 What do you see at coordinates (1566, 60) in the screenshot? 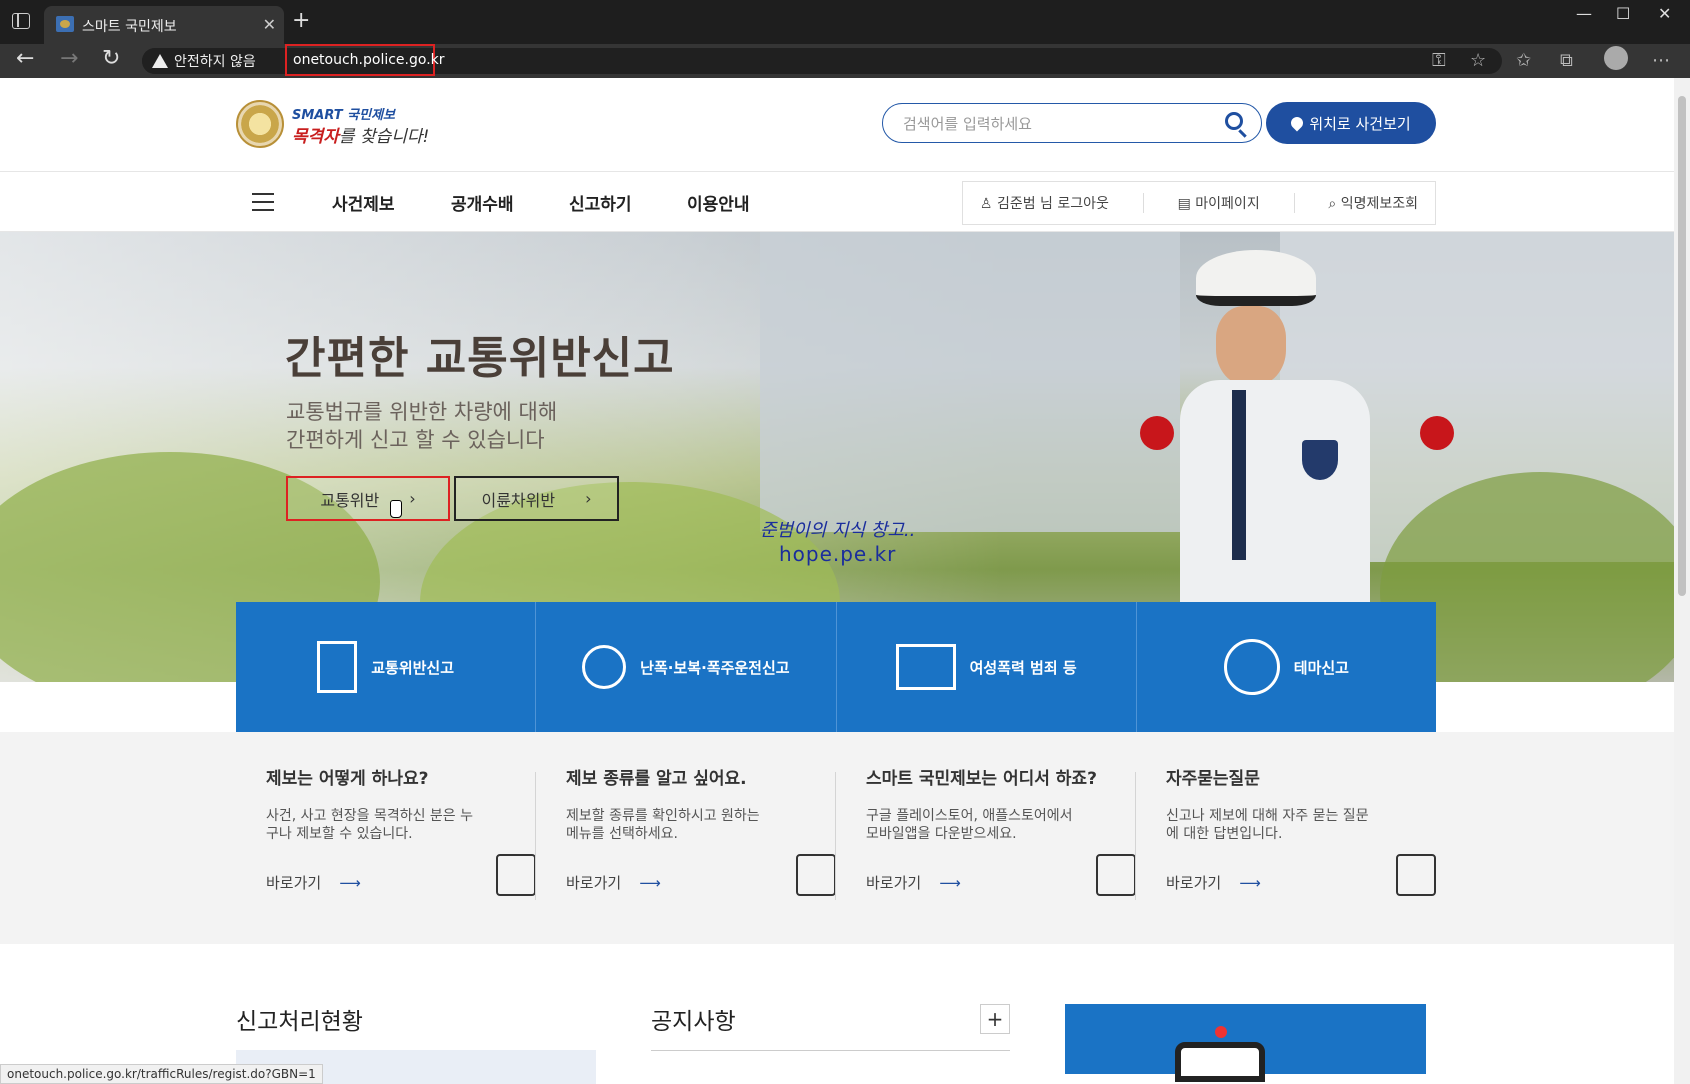
I see `collections-icon: ⧉` at bounding box center [1566, 60].